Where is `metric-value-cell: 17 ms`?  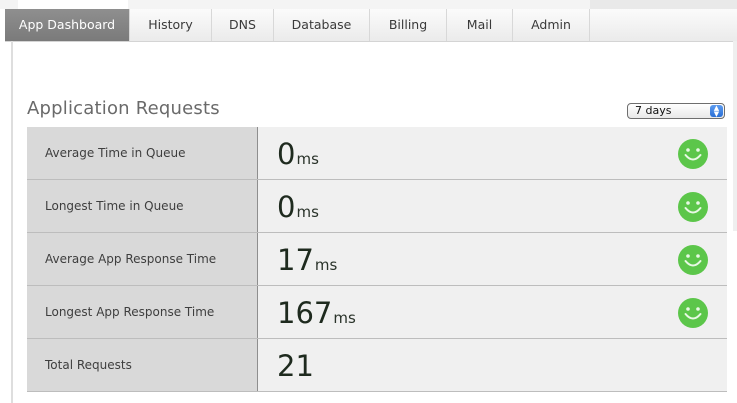
metric-value-cell: 17 ms is located at coordinates (492, 259).